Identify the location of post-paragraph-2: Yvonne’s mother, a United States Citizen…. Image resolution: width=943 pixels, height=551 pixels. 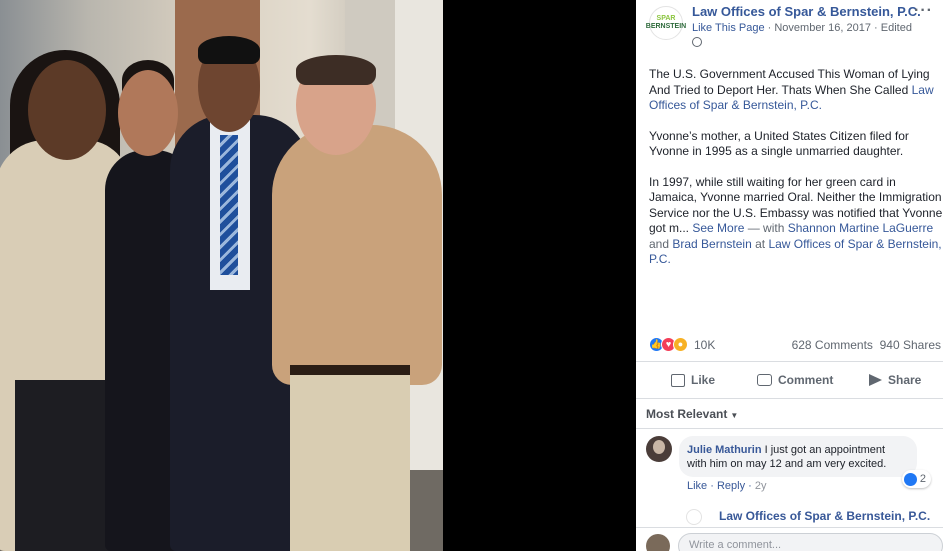
(779, 143).